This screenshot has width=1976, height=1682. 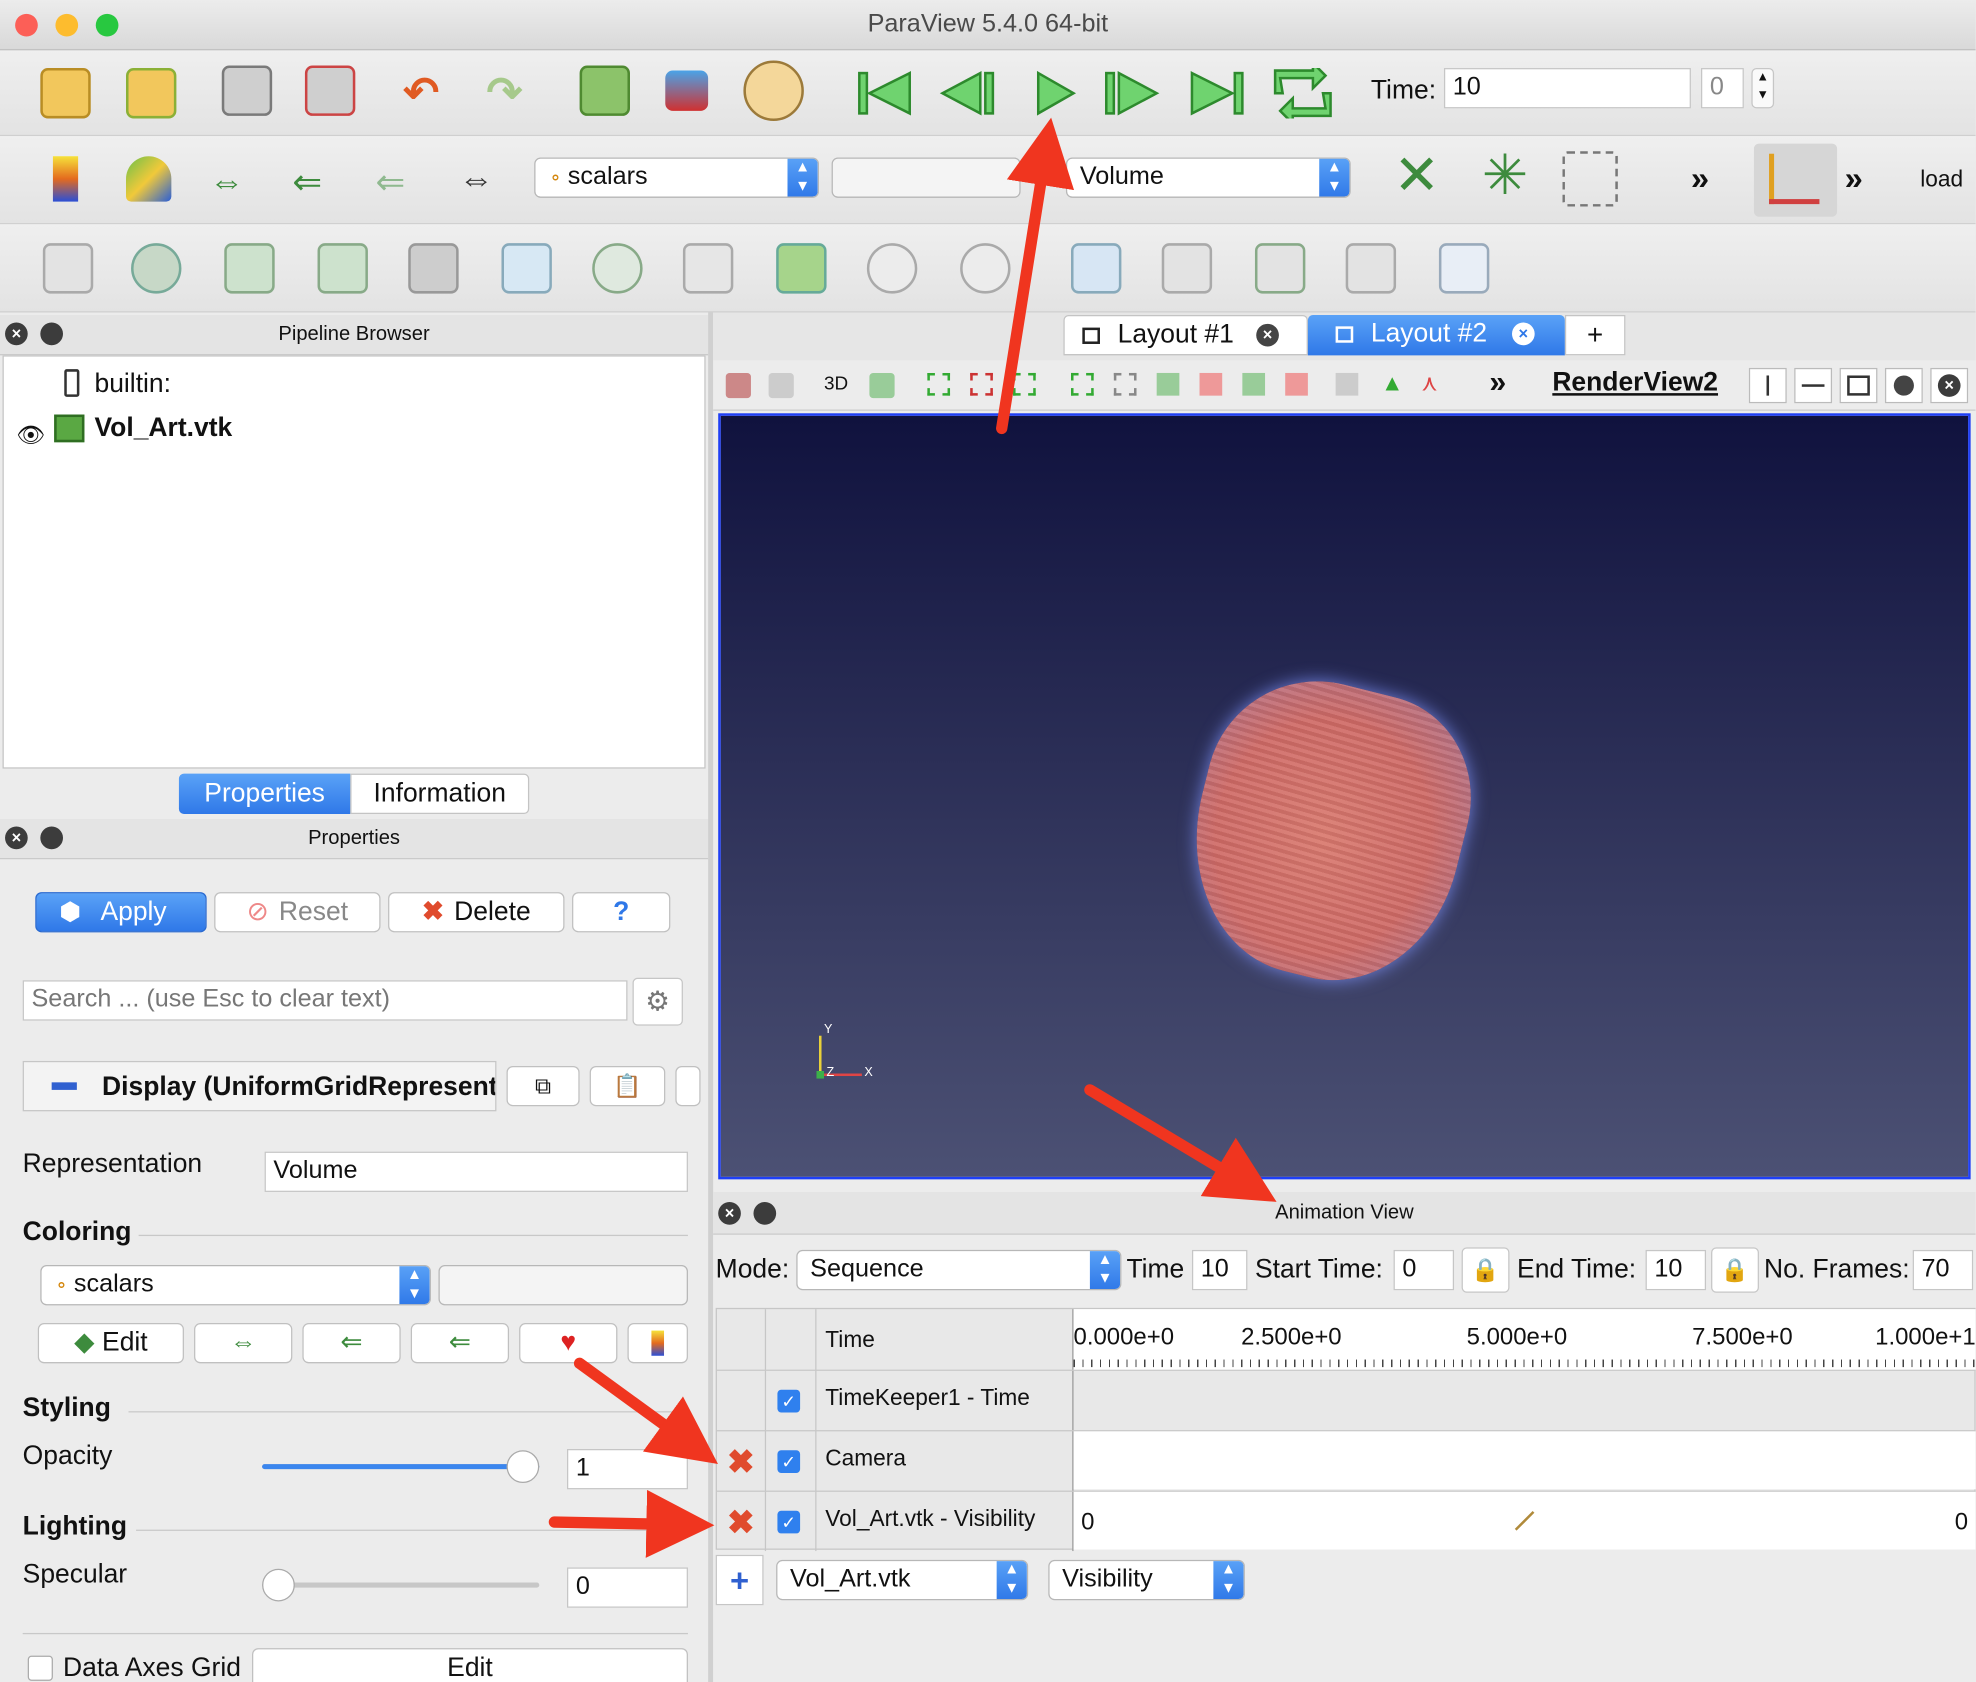 What do you see at coordinates (1219, 1270) in the screenshot?
I see `animation-time-field: 10` at bounding box center [1219, 1270].